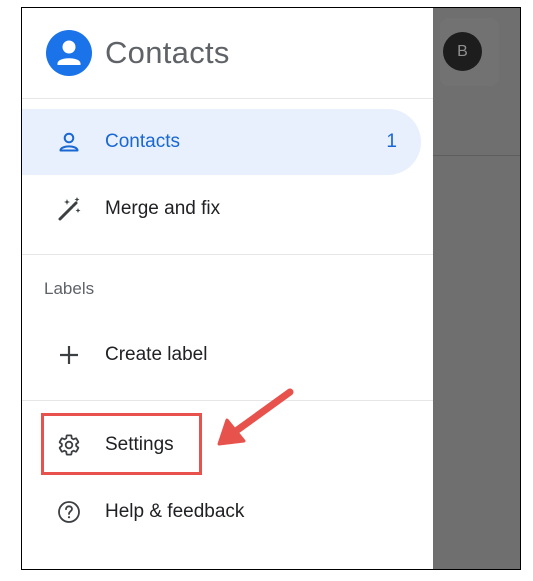  Describe the element at coordinates (391, 141) in the screenshot. I see `contacts-count: 1` at that location.